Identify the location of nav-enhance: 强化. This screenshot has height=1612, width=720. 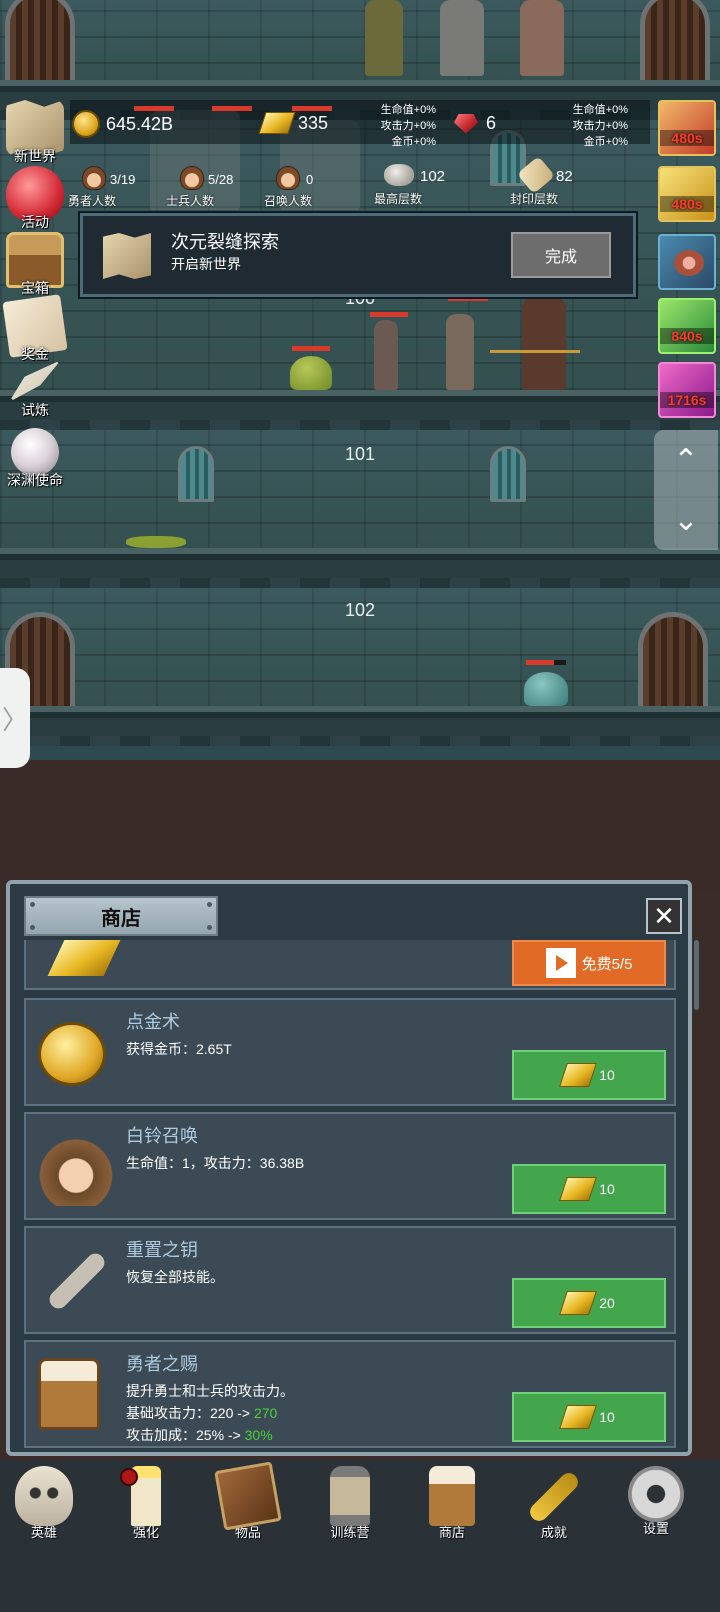
(146, 1503).